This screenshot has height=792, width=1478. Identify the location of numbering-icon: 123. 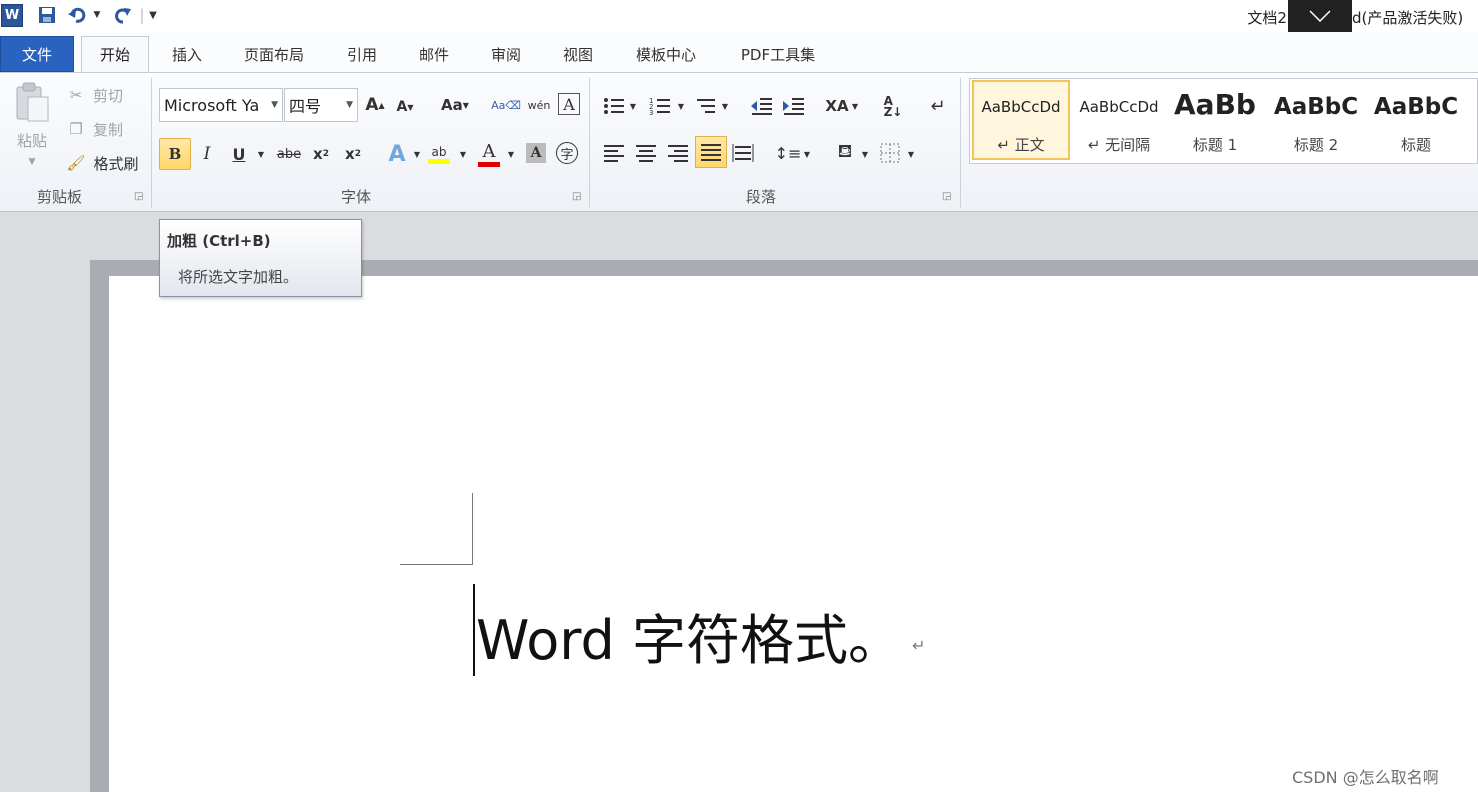
(660, 106).